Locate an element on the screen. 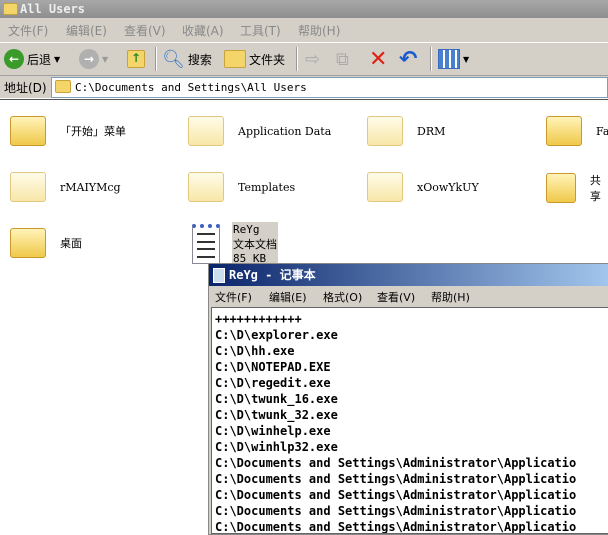 This screenshot has width=608, height=535. item-label: rMAIYMcg is located at coordinates (90, 187).